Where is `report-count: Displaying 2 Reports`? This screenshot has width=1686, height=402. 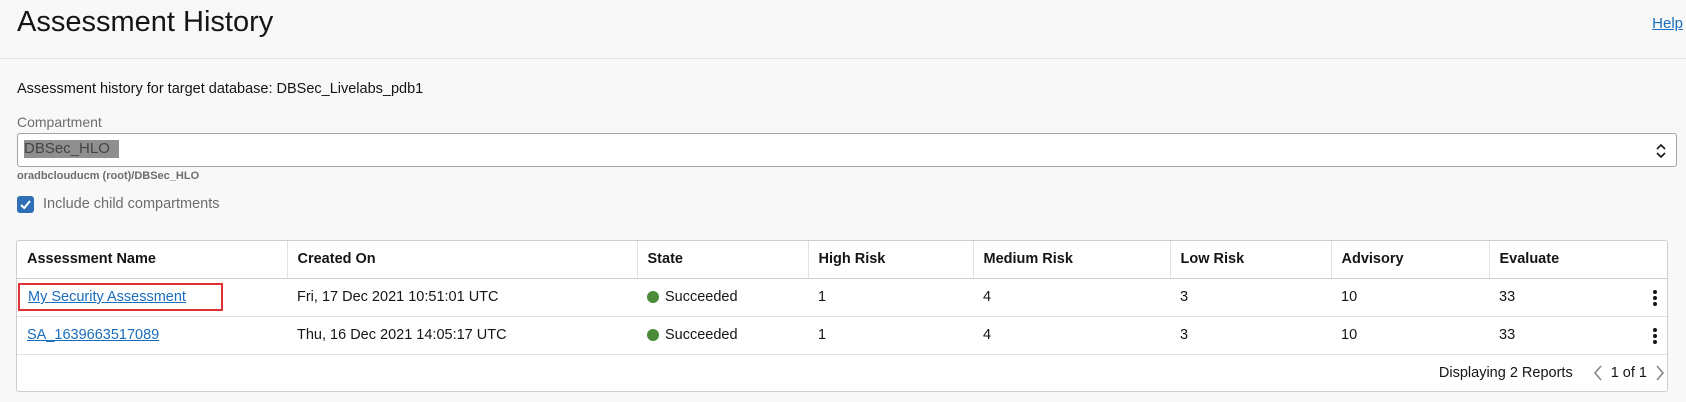
report-count: Displaying 2 Reports is located at coordinates (1505, 373).